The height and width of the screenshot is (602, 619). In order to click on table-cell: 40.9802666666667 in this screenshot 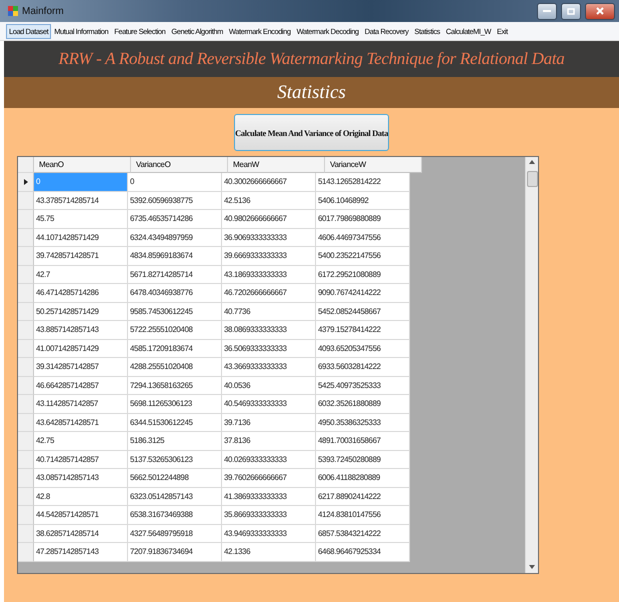, I will do `click(269, 219)`.